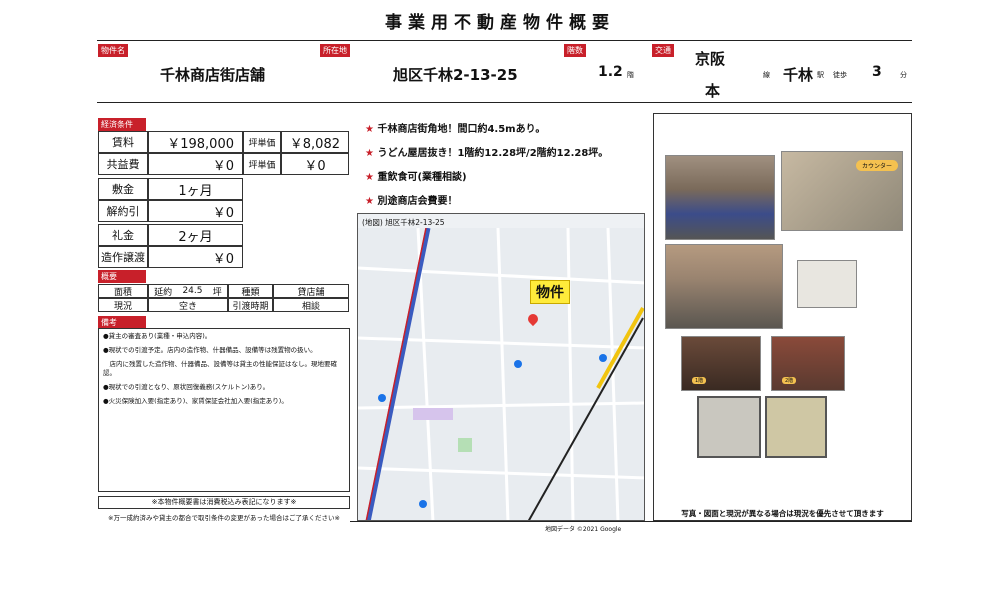 The image size is (1000, 600). Describe the element at coordinates (210, 350) in the screenshot. I see `remark-line: ●現状での引渡予定。店内の造作物、什器備品、設備等は残置物の扱い。` at that location.